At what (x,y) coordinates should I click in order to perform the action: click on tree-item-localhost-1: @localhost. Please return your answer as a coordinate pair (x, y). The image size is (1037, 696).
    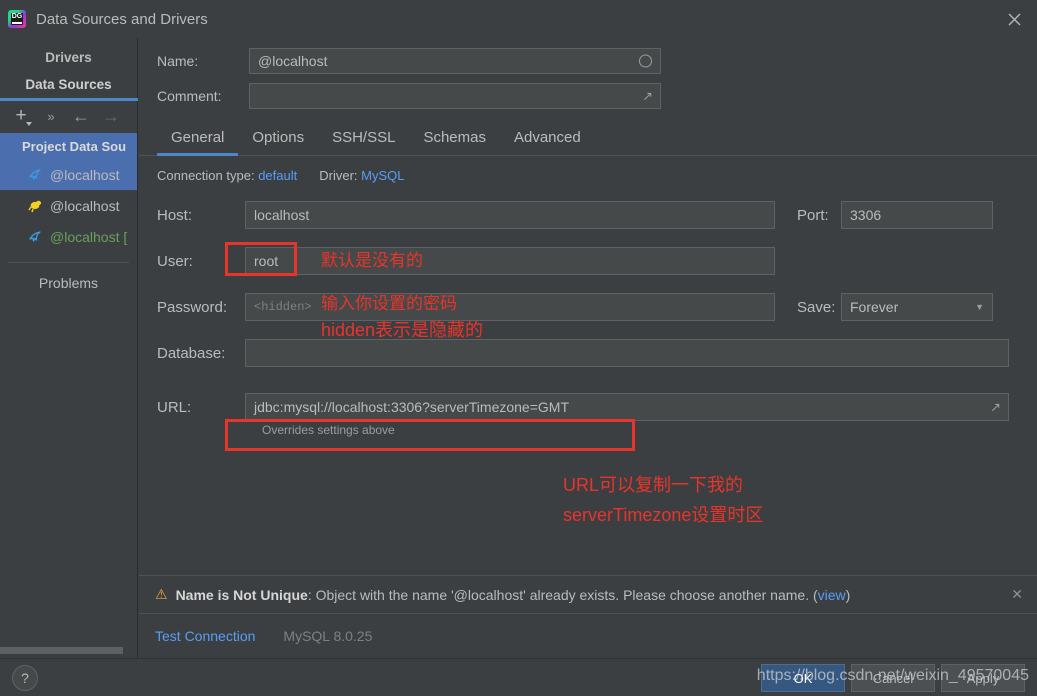
    Looking at the image, I should click on (68, 174).